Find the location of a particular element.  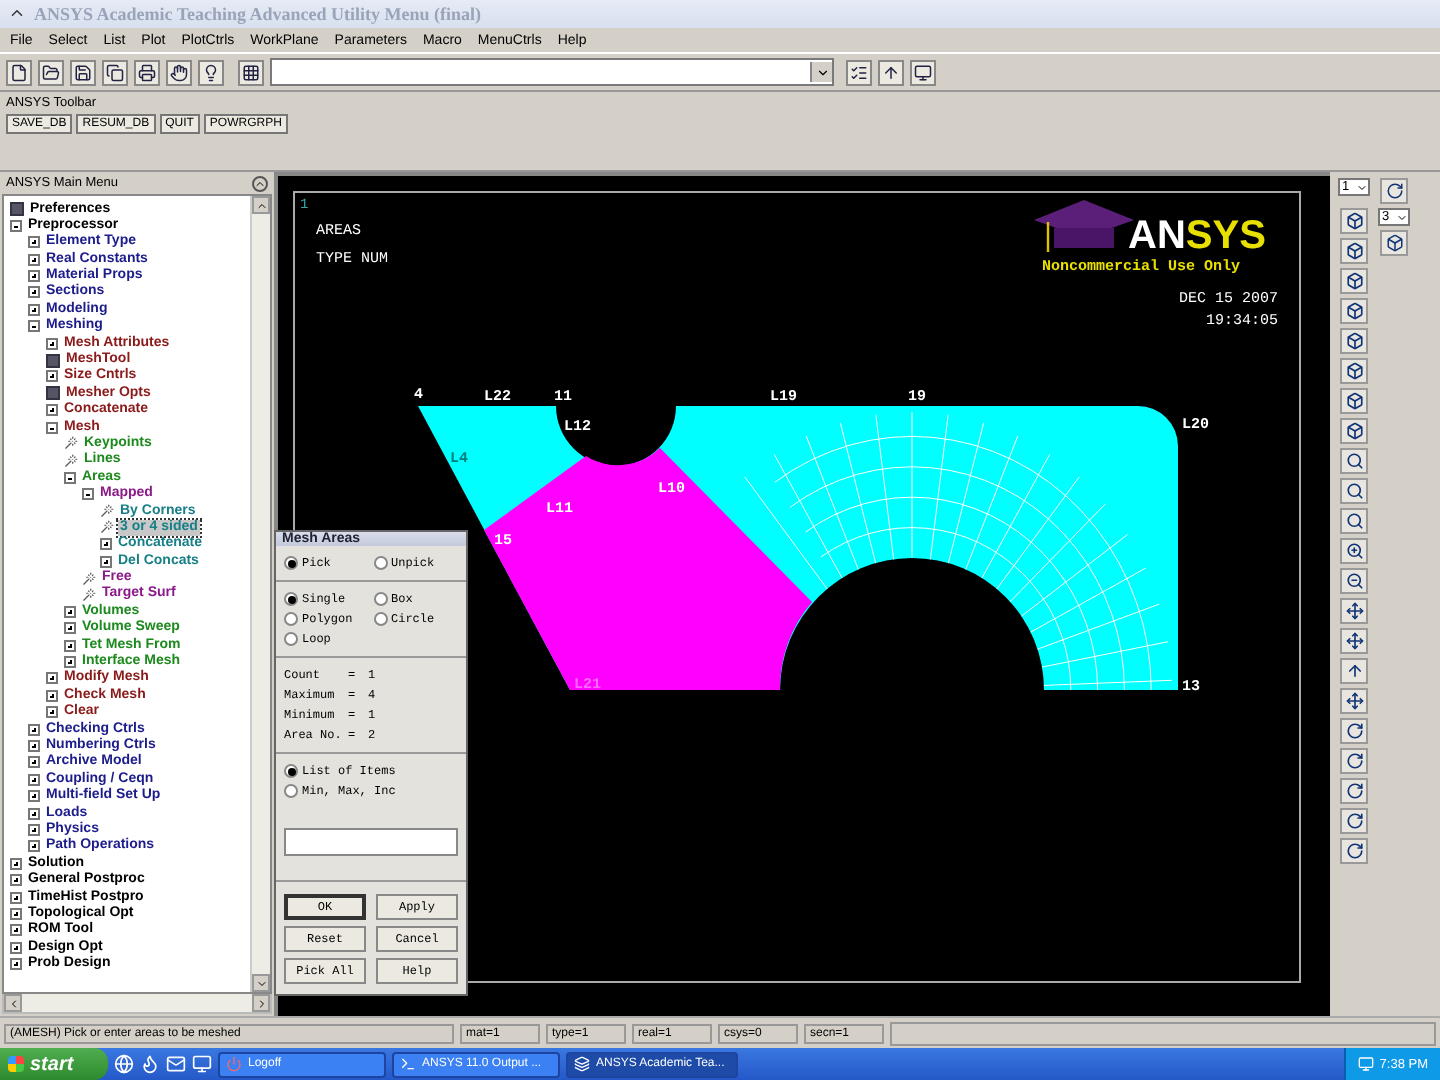

sort-button is located at coordinates (891, 72).